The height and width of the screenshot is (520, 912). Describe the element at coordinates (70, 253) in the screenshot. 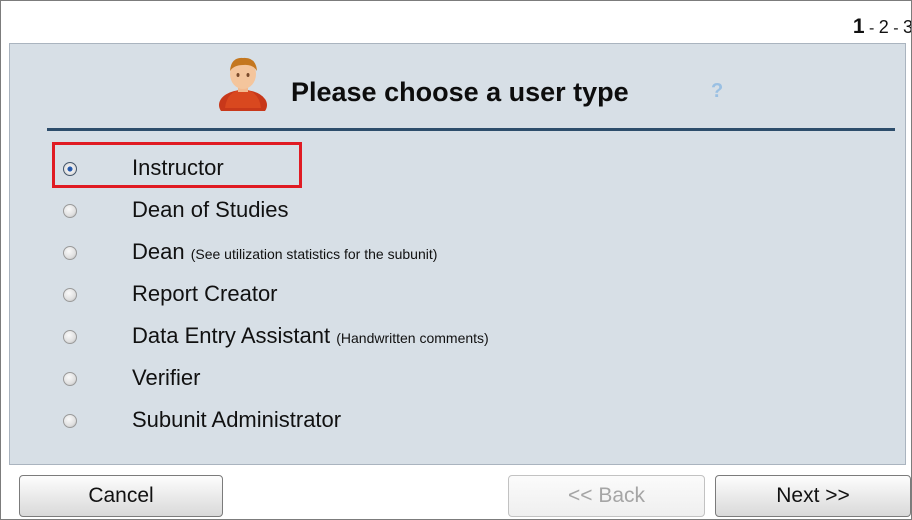

I see `radio-dean` at that location.